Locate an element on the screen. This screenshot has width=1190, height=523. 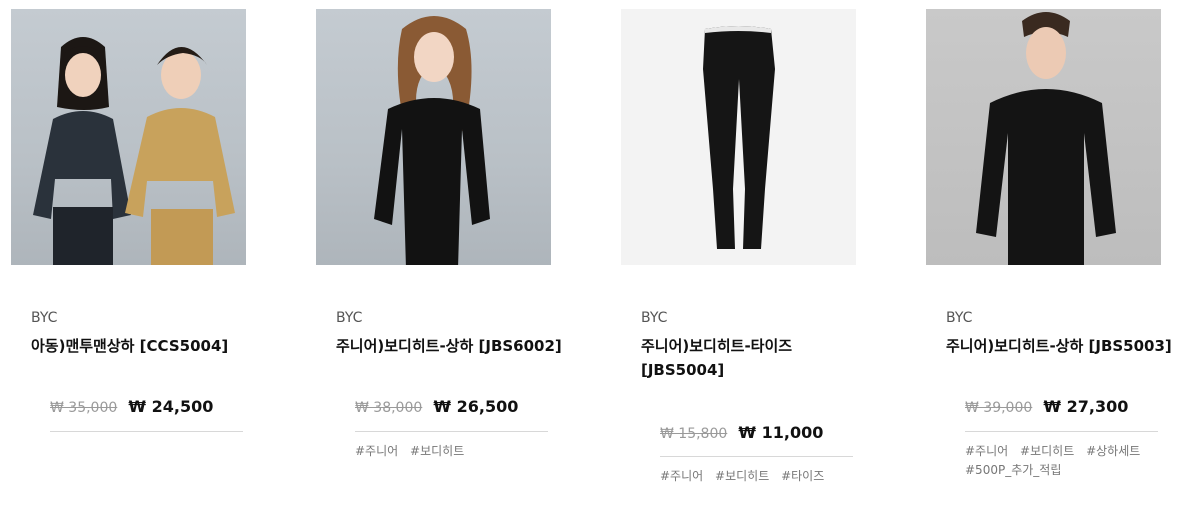
man-bodyheat-top-photo is located at coordinates (1046, 138).